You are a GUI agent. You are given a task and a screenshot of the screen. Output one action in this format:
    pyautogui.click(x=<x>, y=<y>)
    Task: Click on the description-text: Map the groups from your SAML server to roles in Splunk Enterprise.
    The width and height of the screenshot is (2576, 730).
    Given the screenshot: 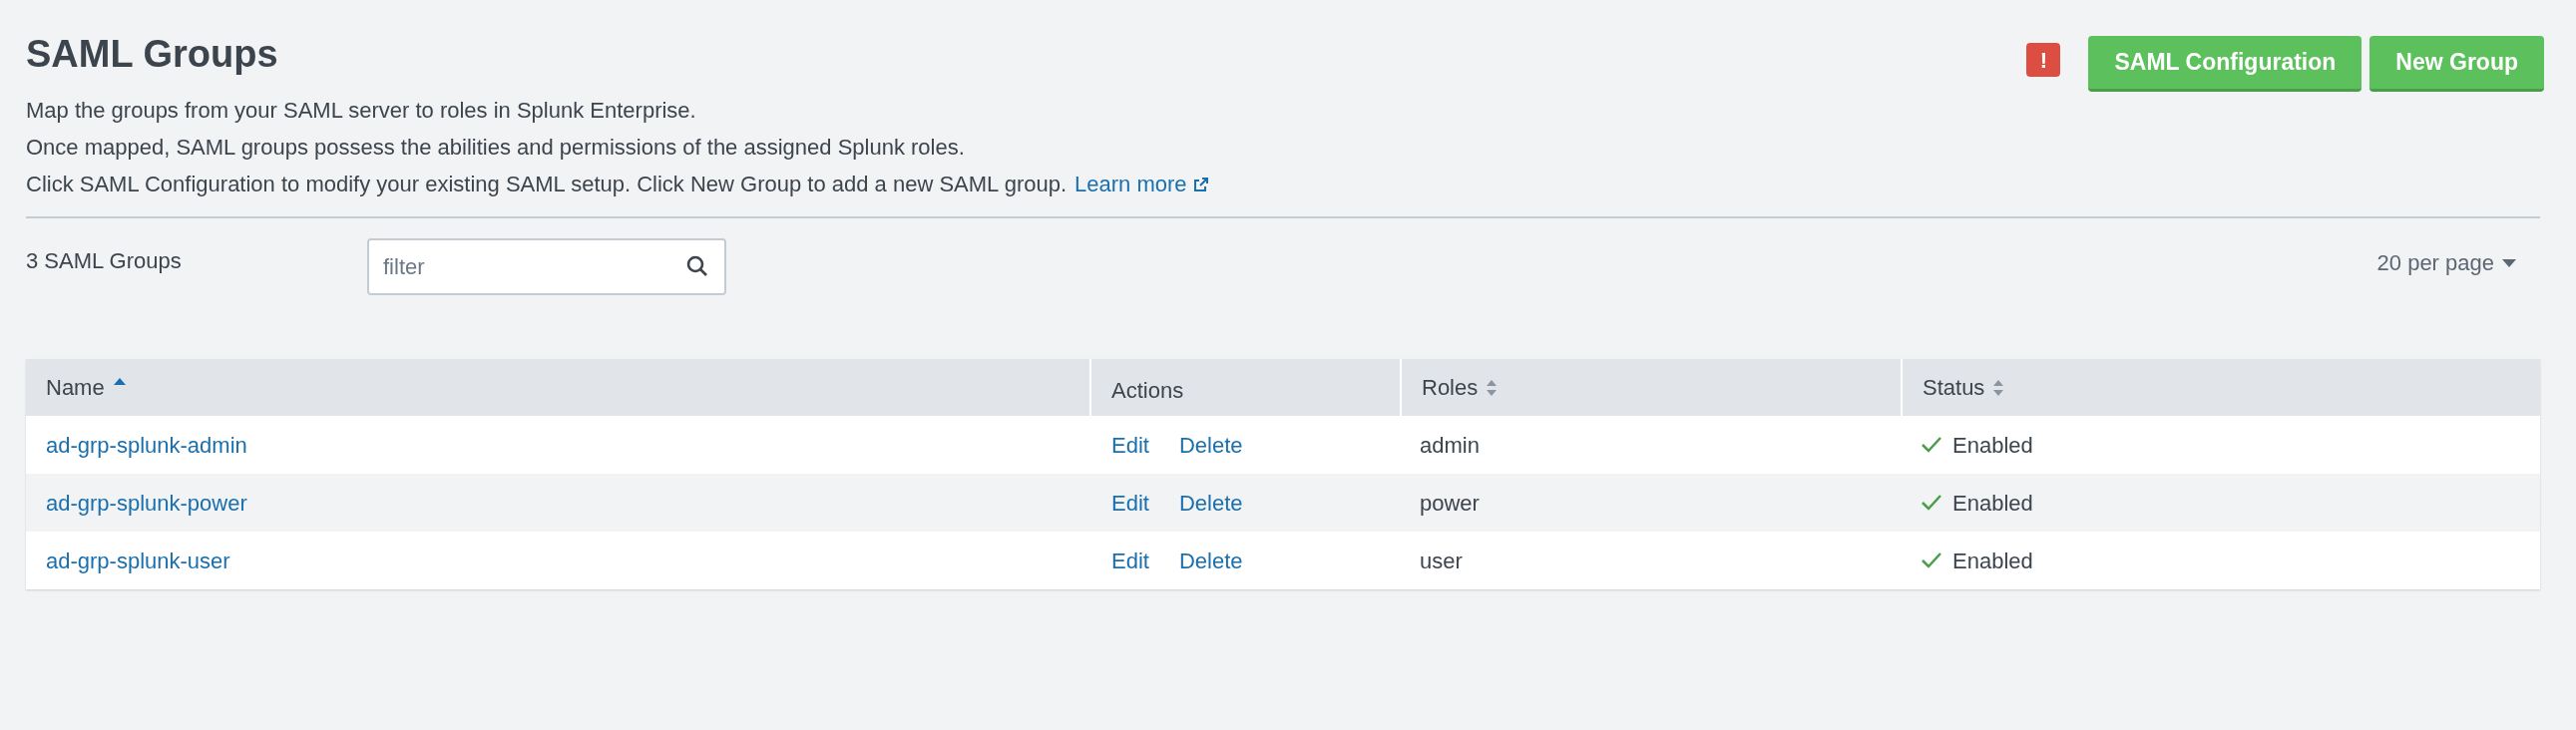 What is the action you would take?
    pyautogui.click(x=361, y=111)
    